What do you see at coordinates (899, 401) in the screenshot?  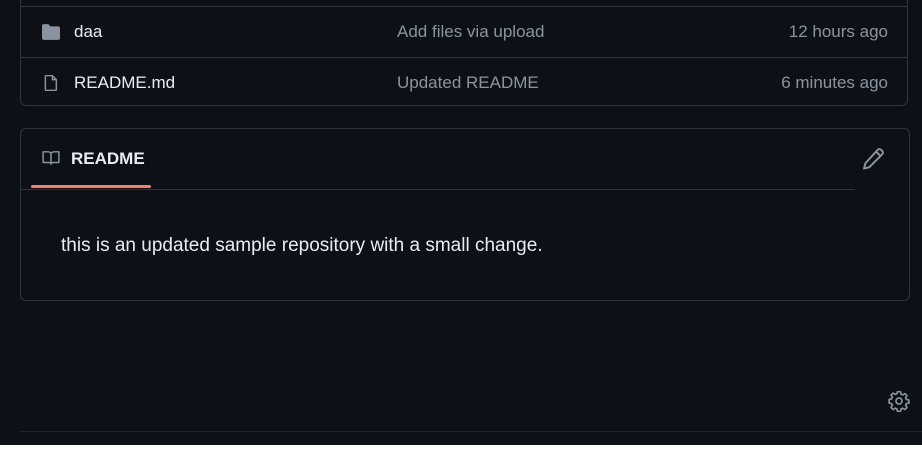 I see `gear-icon` at bounding box center [899, 401].